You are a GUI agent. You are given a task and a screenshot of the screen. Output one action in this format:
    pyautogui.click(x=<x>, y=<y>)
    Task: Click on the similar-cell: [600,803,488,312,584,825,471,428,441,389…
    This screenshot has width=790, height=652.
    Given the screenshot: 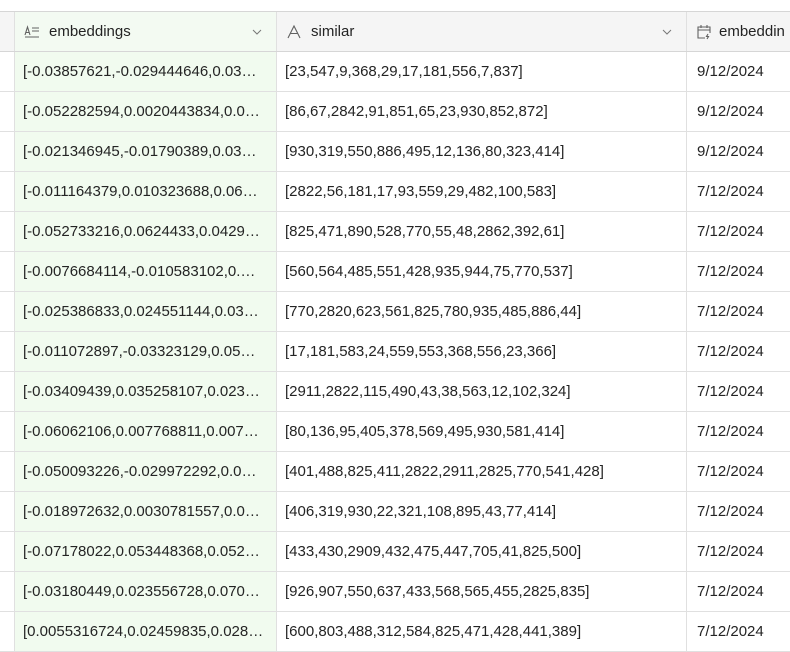 What is the action you would take?
    pyautogui.click(x=482, y=631)
    